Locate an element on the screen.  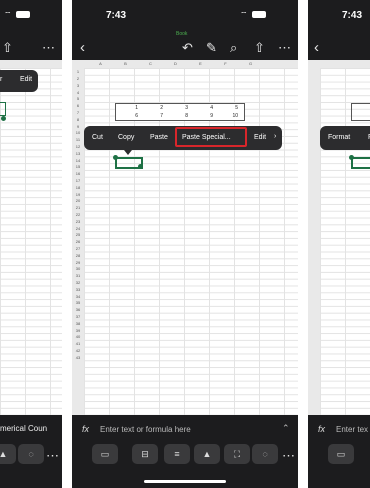
column-label: D is located at coordinates (175, 63).